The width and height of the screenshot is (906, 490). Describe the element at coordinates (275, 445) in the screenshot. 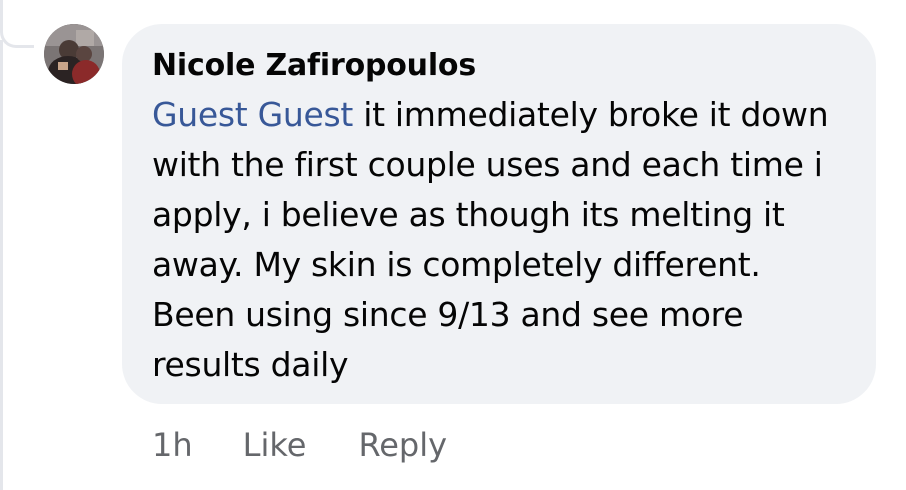

I see `like-button: Like` at that location.